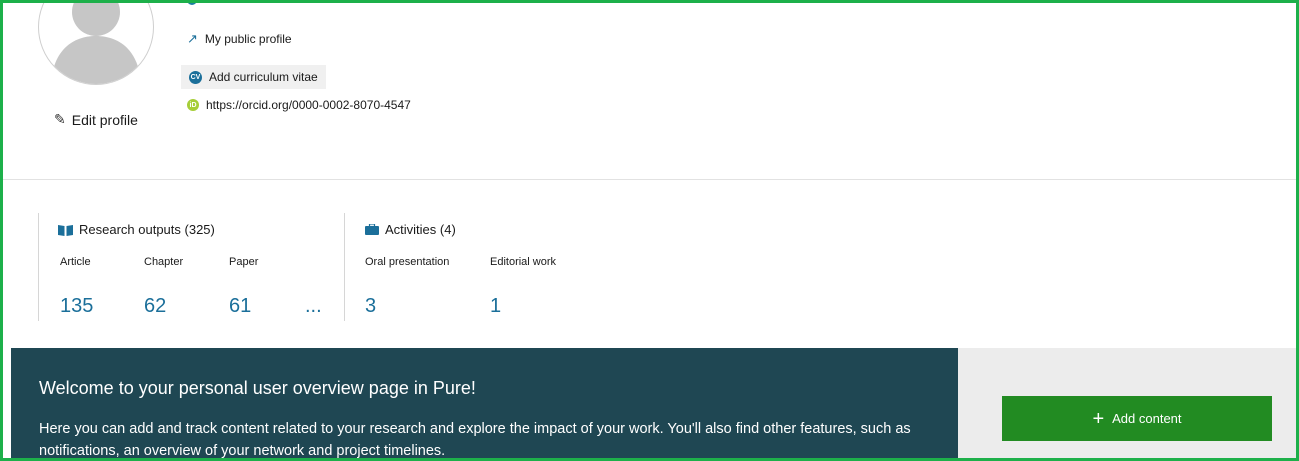 This screenshot has width=1299, height=461. What do you see at coordinates (370, 306) in the screenshot?
I see `oral-presentation-count: 3` at bounding box center [370, 306].